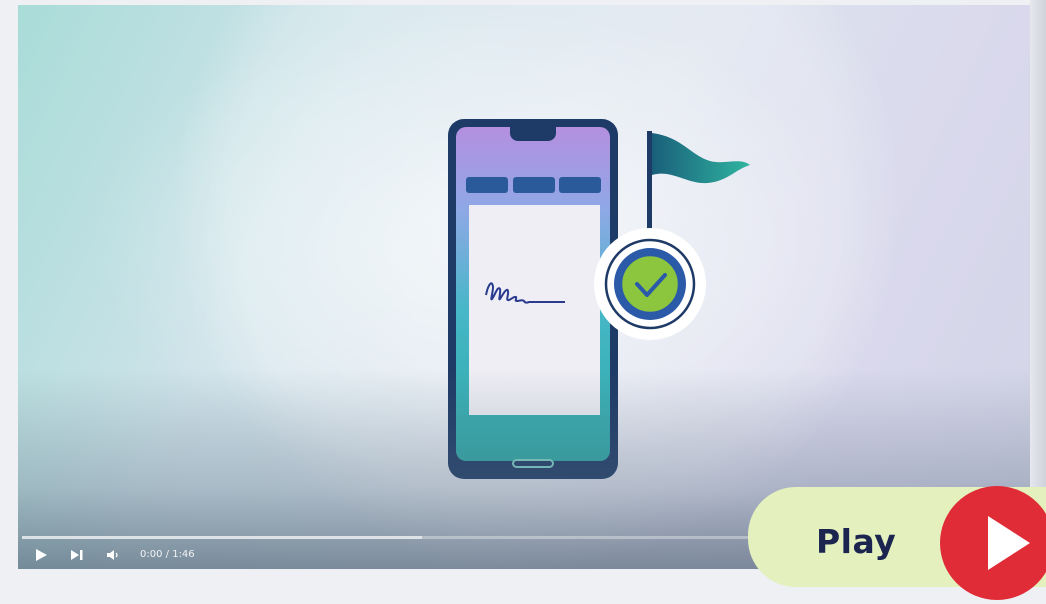 The width and height of the screenshot is (1046, 604). I want to click on play-overlay-button, so click(993, 543).